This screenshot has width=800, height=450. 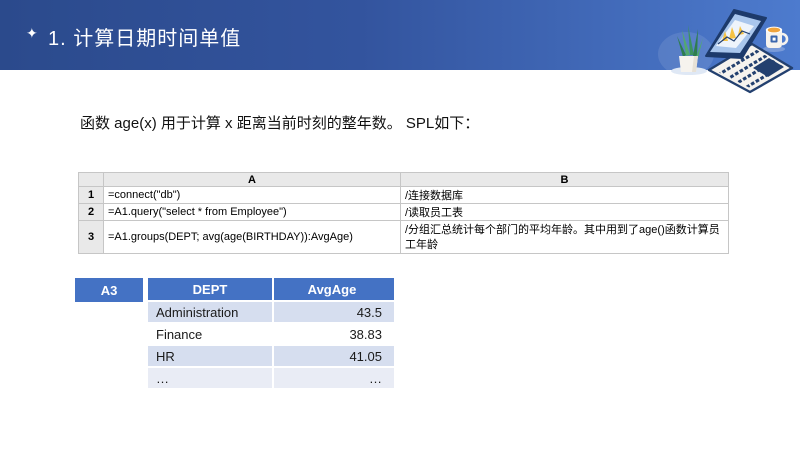 What do you see at coordinates (91, 179) in the screenshot?
I see `grid-corner-cell` at bounding box center [91, 179].